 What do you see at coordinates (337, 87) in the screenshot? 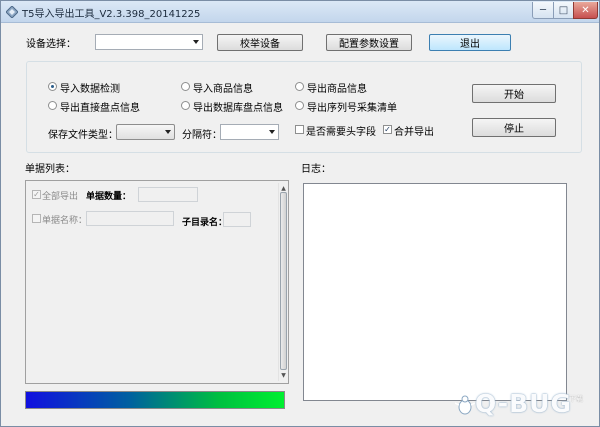
I see `radio-export-goods-label: 导出商品信息` at bounding box center [337, 87].